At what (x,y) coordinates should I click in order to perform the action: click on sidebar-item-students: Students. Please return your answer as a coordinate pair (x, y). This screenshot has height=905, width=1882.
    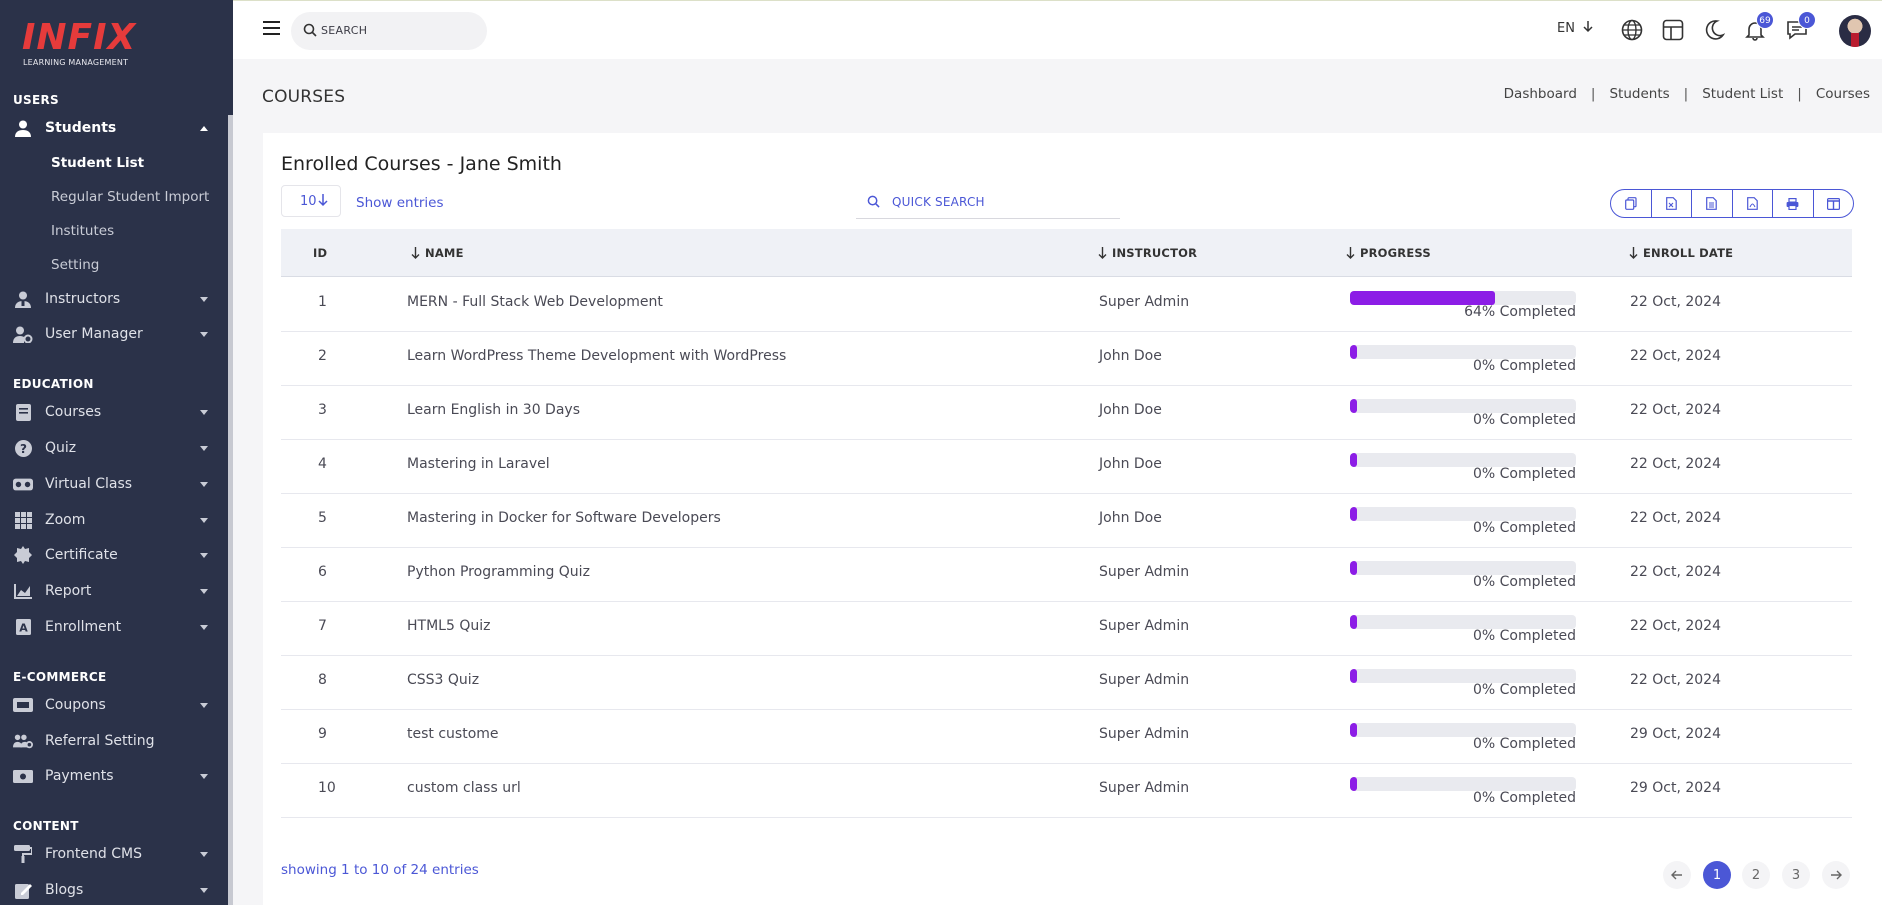
    Looking at the image, I should click on (114, 128).